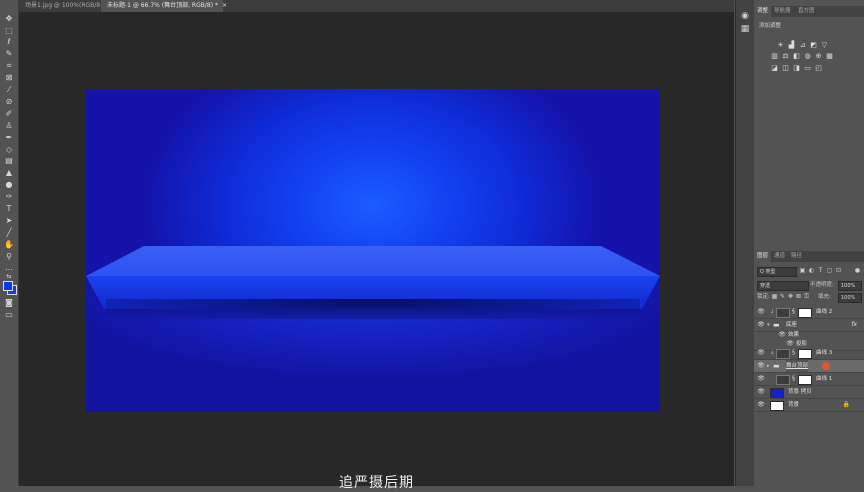 This screenshot has height=492, width=864. What do you see at coordinates (783, 286) in the screenshot?
I see `blend-mode-select: 穿透` at bounding box center [783, 286].